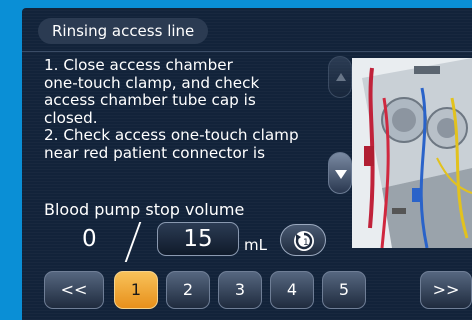  Describe the element at coordinates (292, 290) in the screenshot. I see `page-button-4: 4` at that location.